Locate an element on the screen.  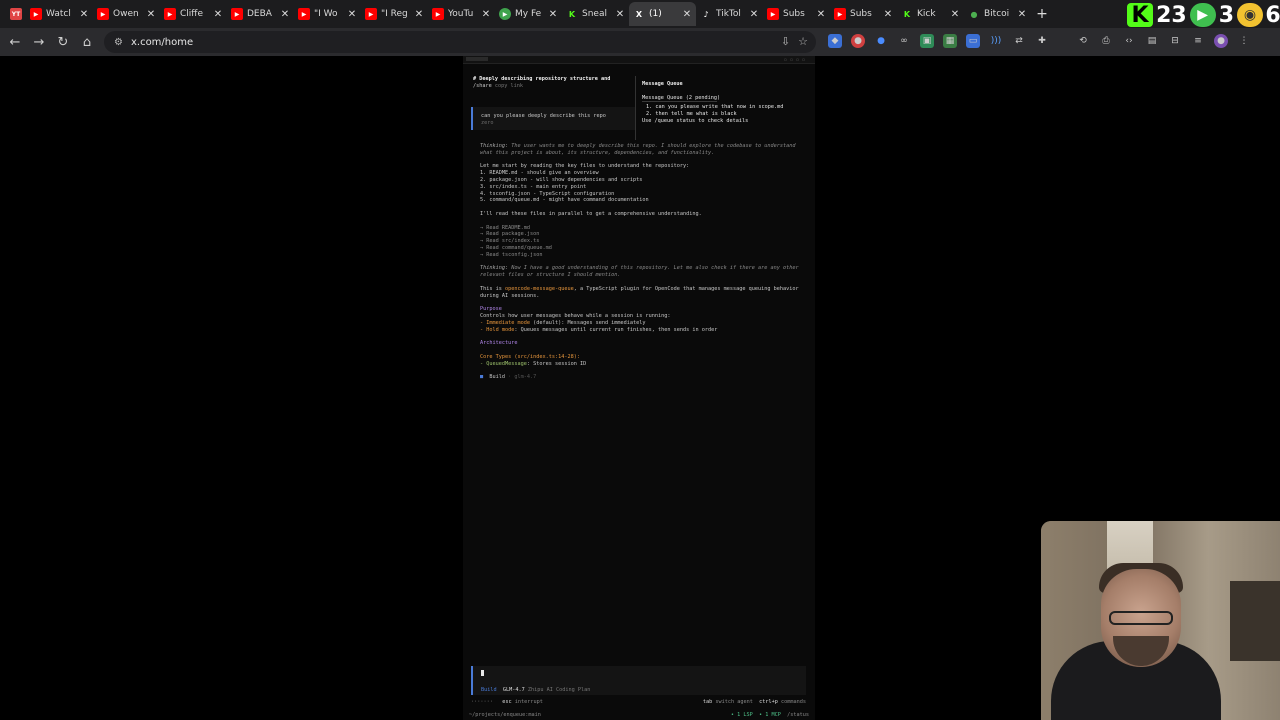
tab-title: Cliffe is located at coordinates (192, 14).